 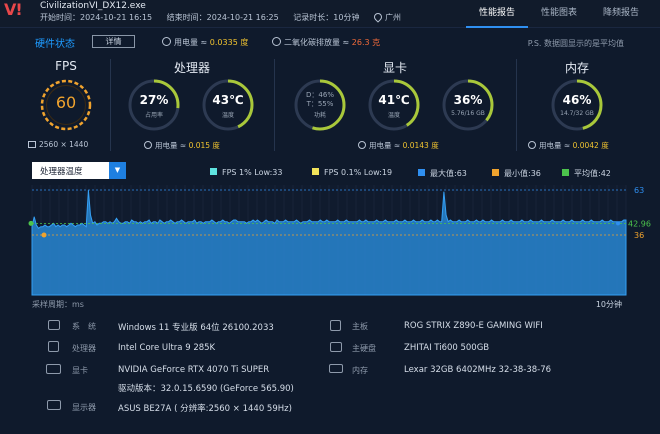 What do you see at coordinates (360, 326) in the screenshot?
I see `motherboard-label: 主板` at bounding box center [360, 326].